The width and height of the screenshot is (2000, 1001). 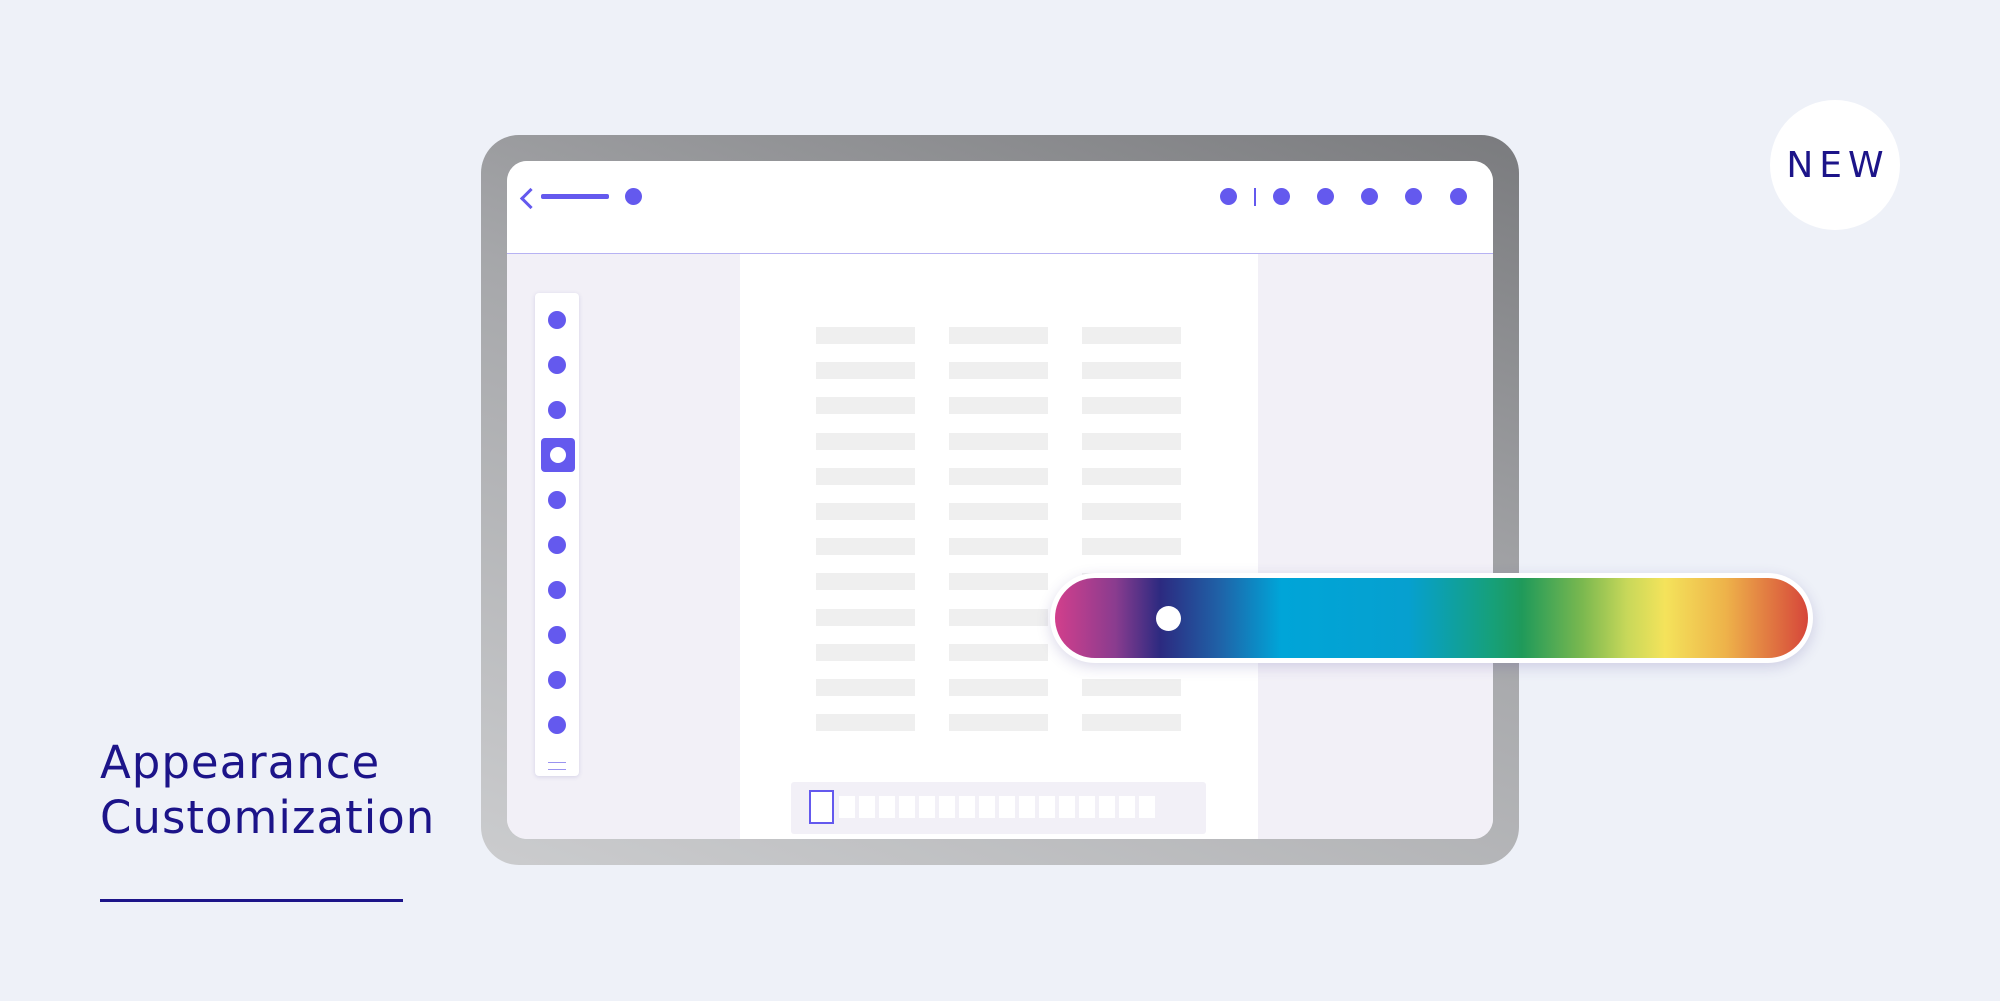 I want to click on headline-line-1: Appearance, so click(x=240, y=762).